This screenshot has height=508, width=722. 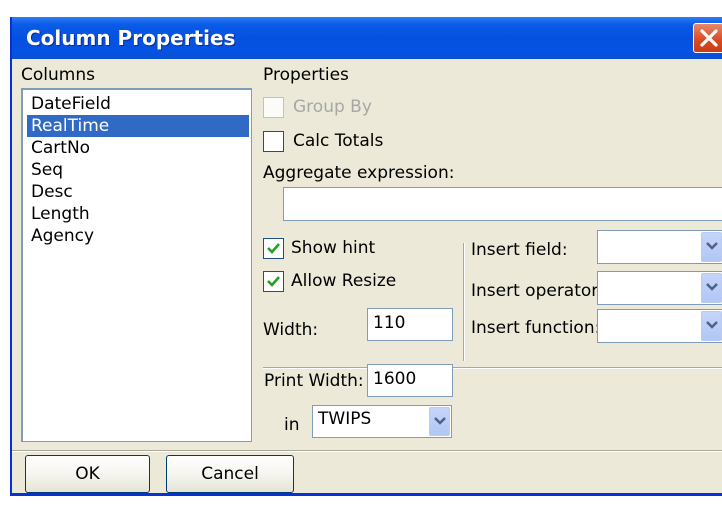 I want to click on group-by-checkbox, so click(x=273, y=107).